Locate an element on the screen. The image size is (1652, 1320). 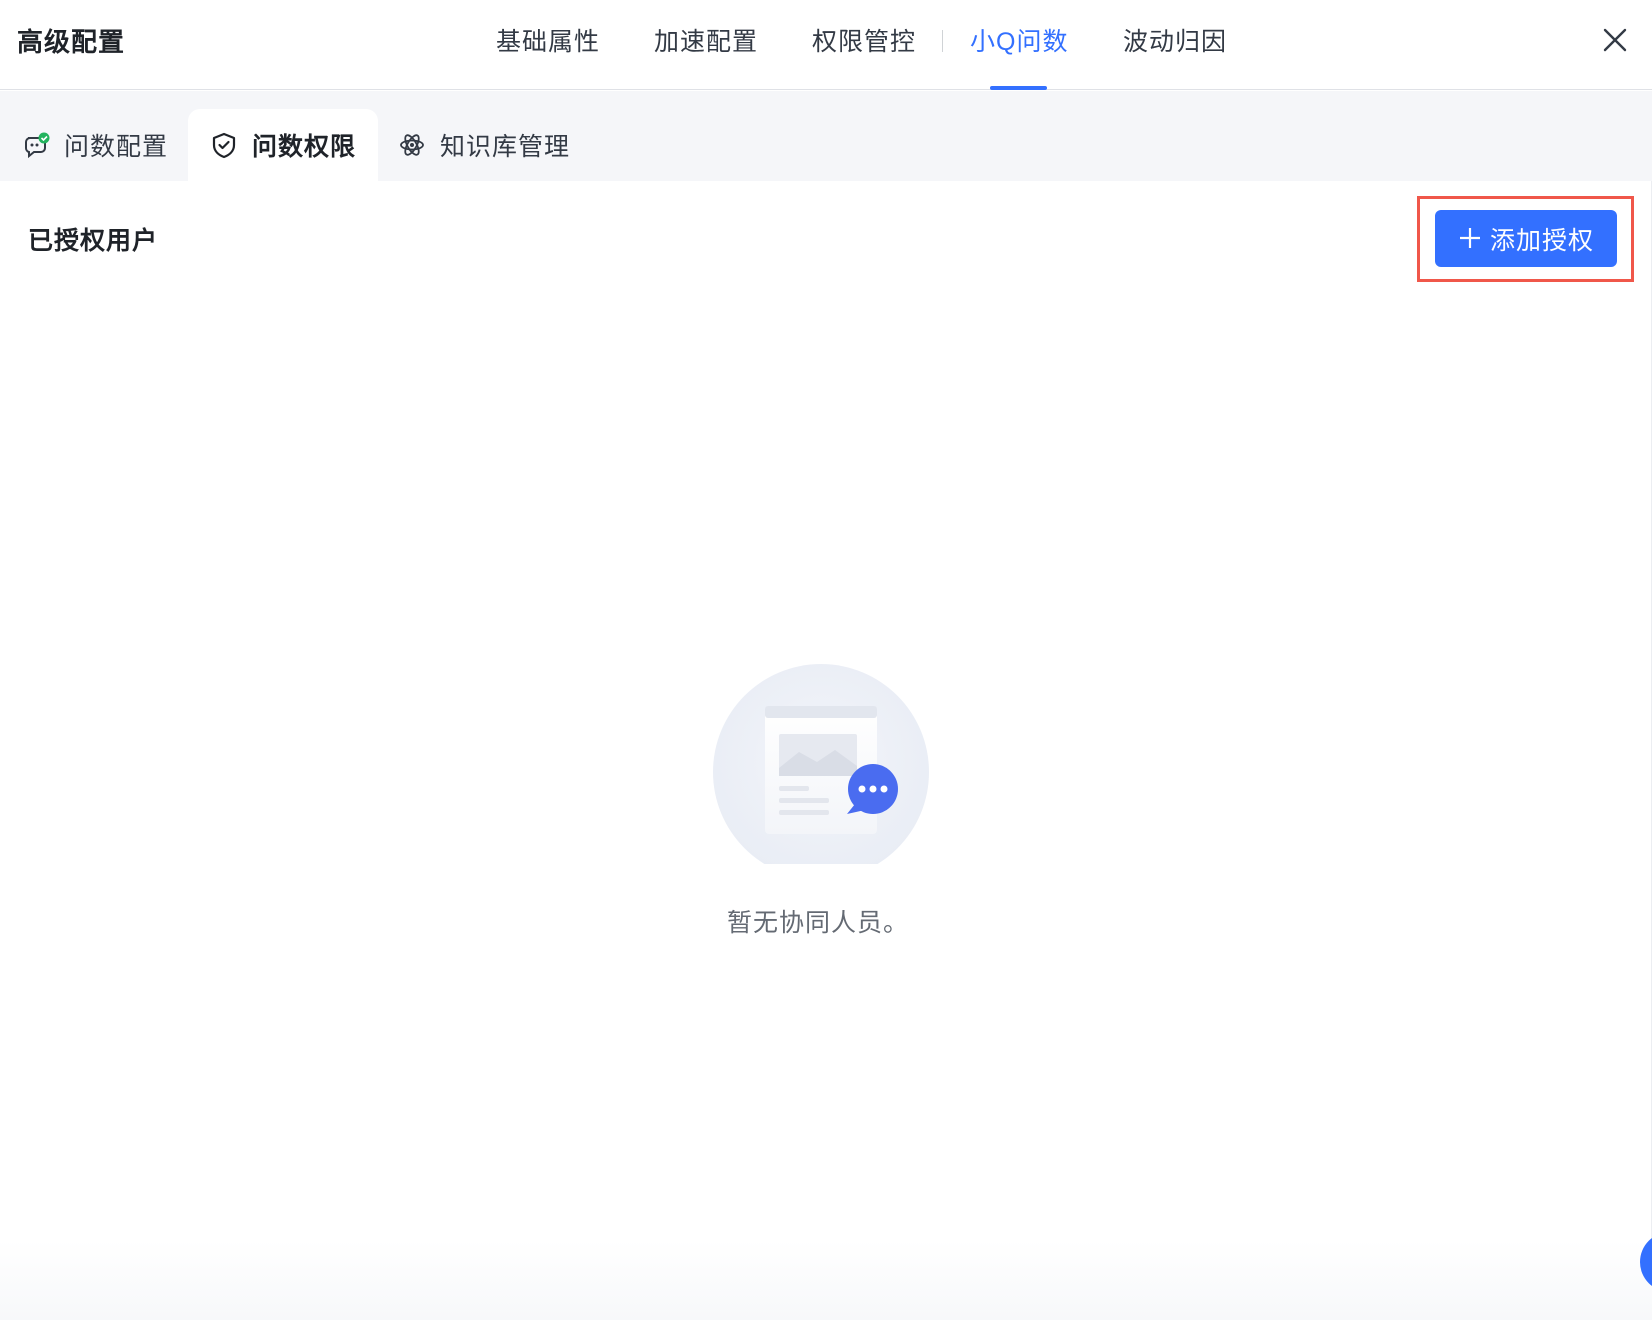
tab-basic-properties: 基础属性 is located at coordinates (548, 40).